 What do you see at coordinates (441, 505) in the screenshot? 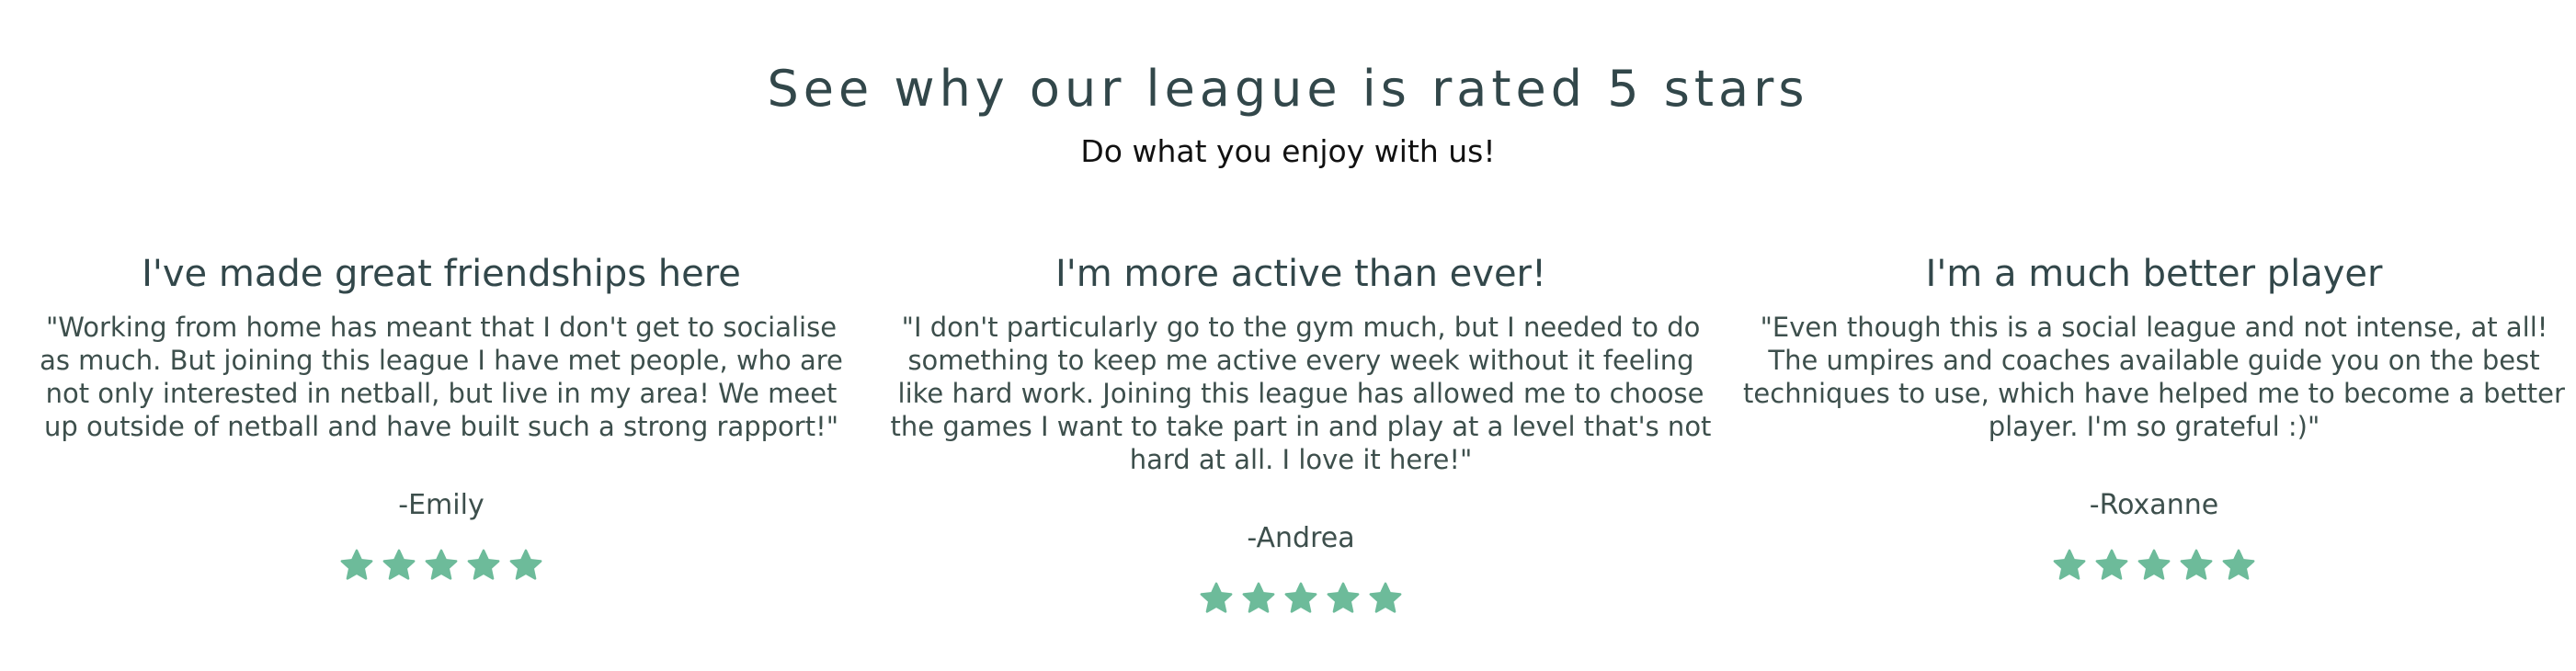
I see `review-author: -Emily` at bounding box center [441, 505].